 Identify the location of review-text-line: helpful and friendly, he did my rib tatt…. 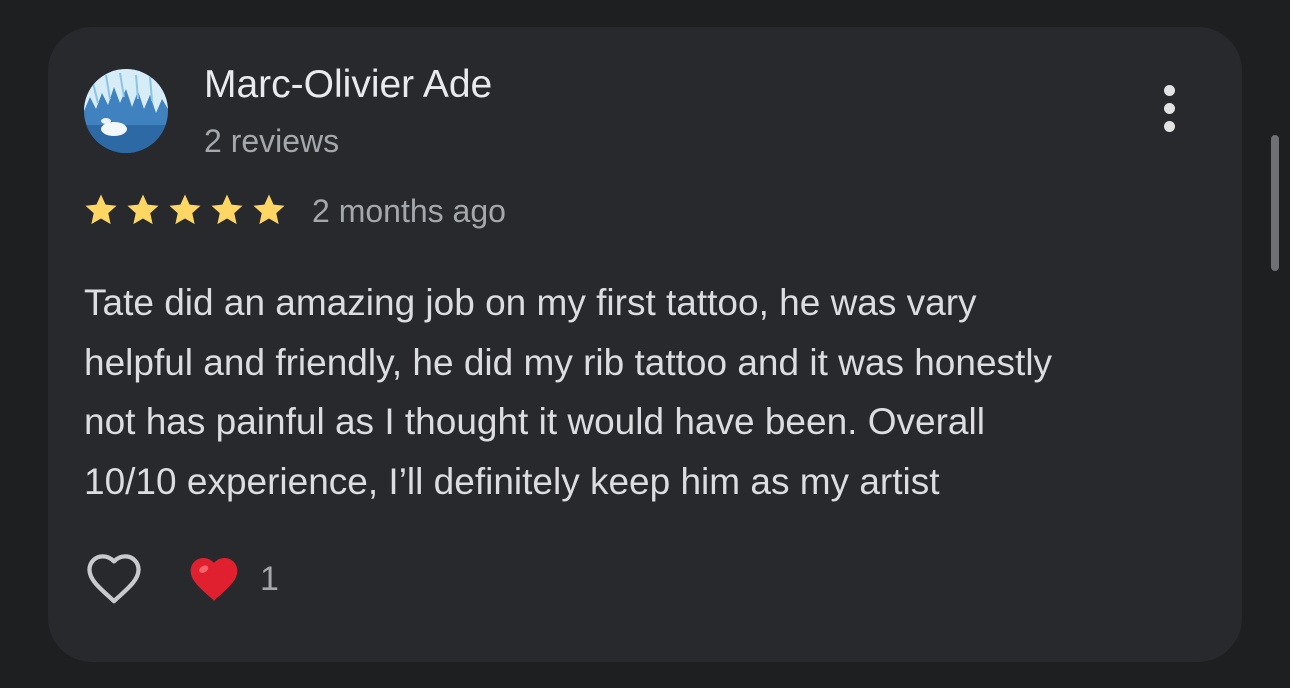
(568, 362).